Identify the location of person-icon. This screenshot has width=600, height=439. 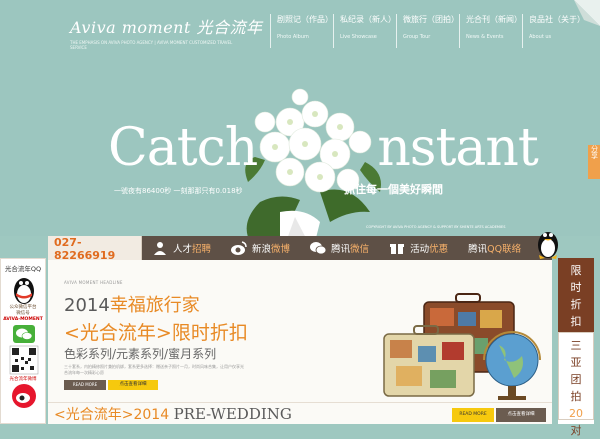
(160, 248).